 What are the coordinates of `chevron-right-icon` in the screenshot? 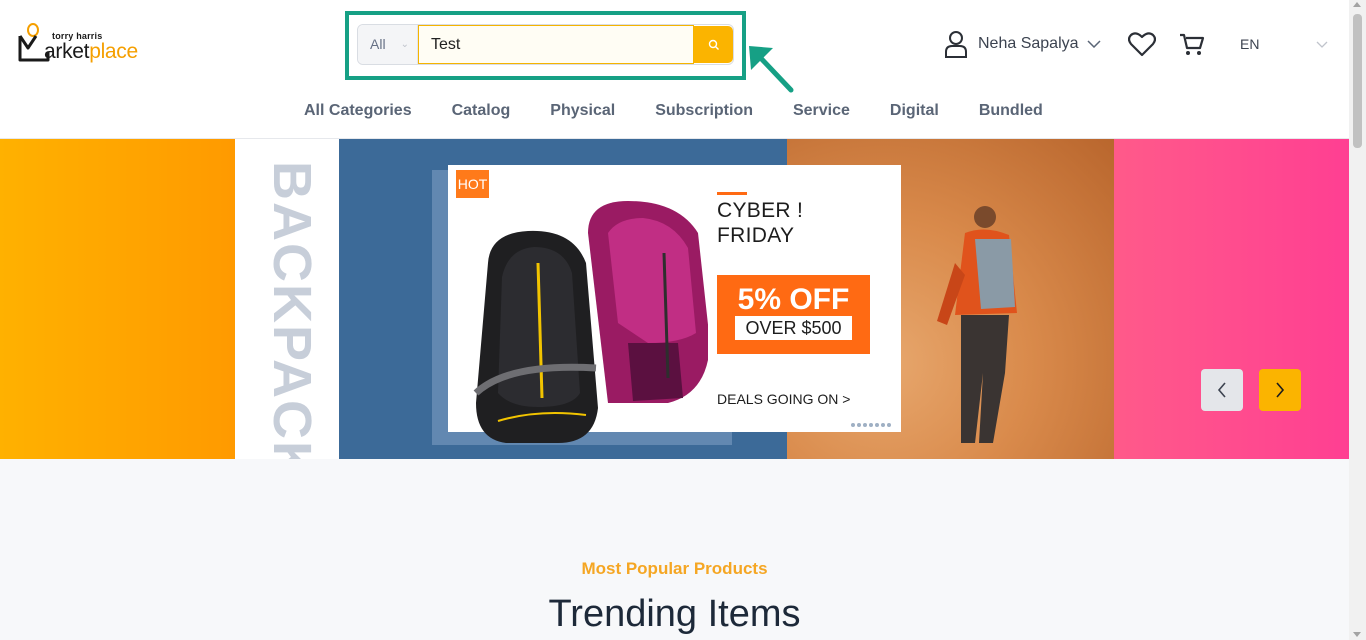 It's located at (1280, 390).